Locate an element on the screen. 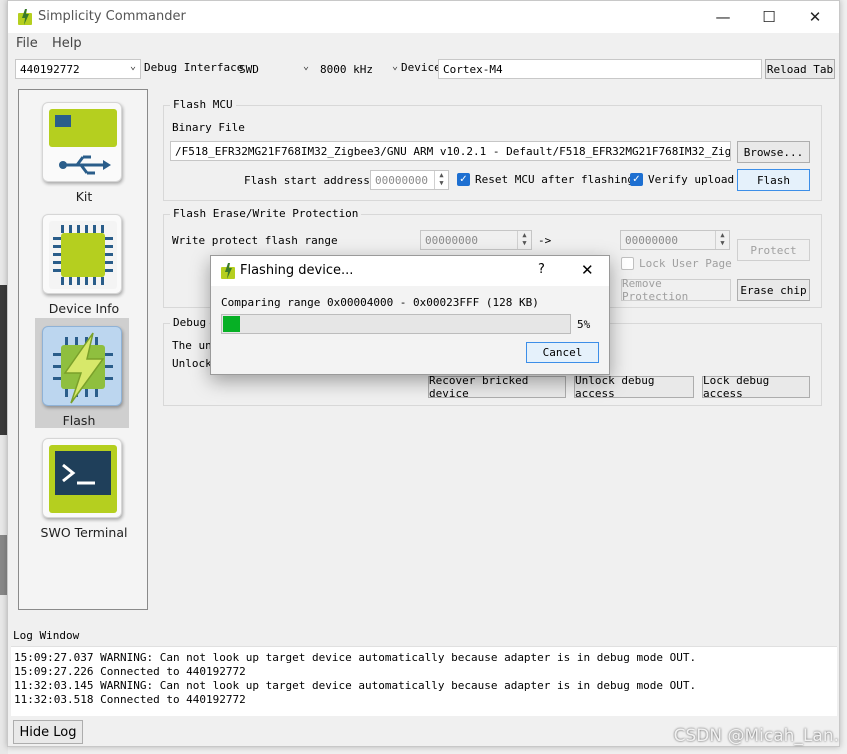 This screenshot has height=754, width=847. menu-bar: File Help is located at coordinates (423, 44).